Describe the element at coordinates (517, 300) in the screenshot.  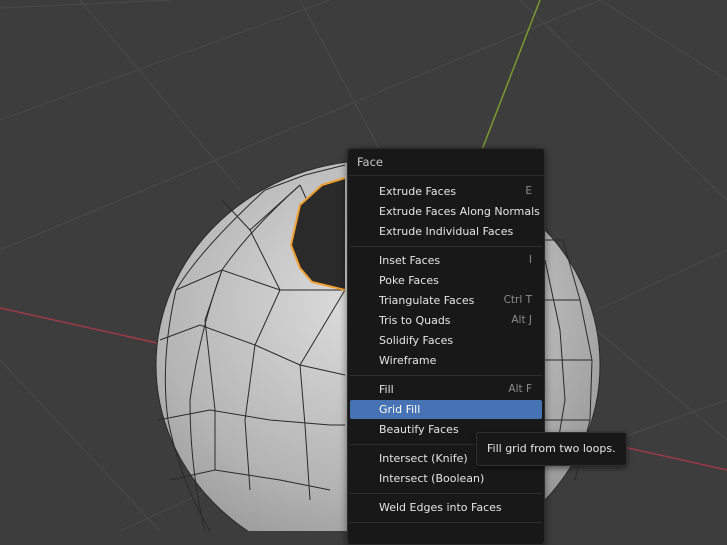
I see `menu-item-shortcut: Ctrl T` at that location.